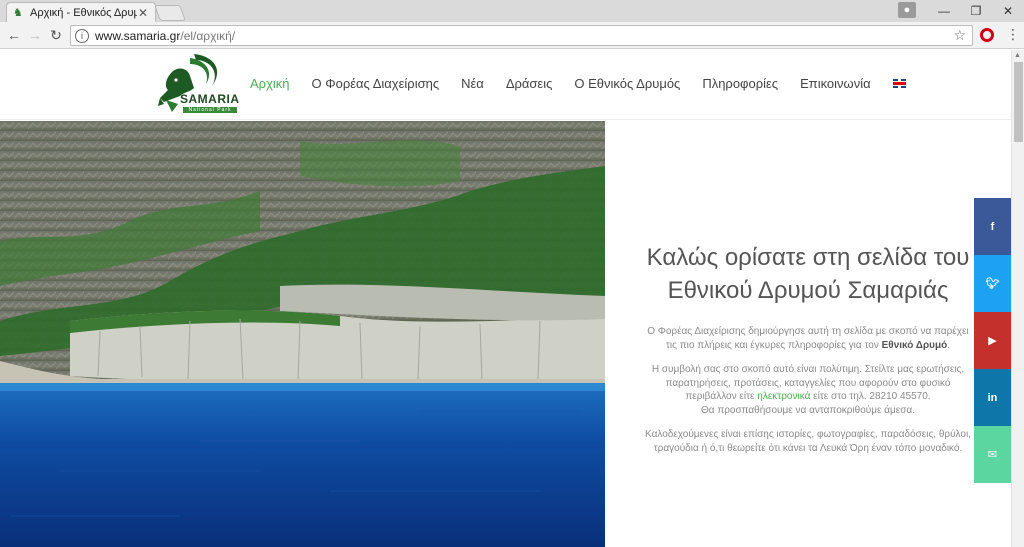  I want to click on close-window-icon: ✕, so click(1008, 11).